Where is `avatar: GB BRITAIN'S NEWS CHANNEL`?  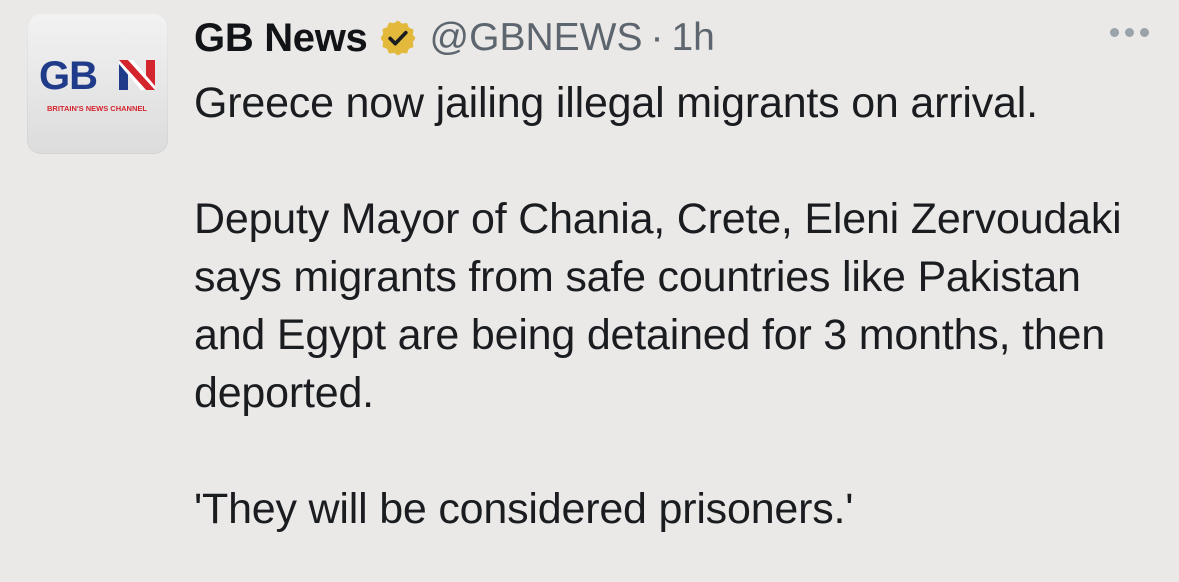
avatar: GB BRITAIN'S NEWS CHANNEL is located at coordinates (97, 83).